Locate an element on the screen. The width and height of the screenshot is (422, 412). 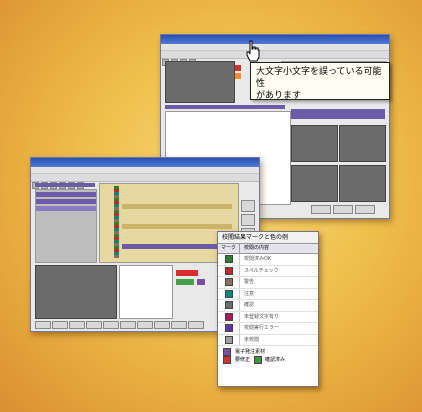
legend-row: 未校閲 is located at coordinates (268, 340).